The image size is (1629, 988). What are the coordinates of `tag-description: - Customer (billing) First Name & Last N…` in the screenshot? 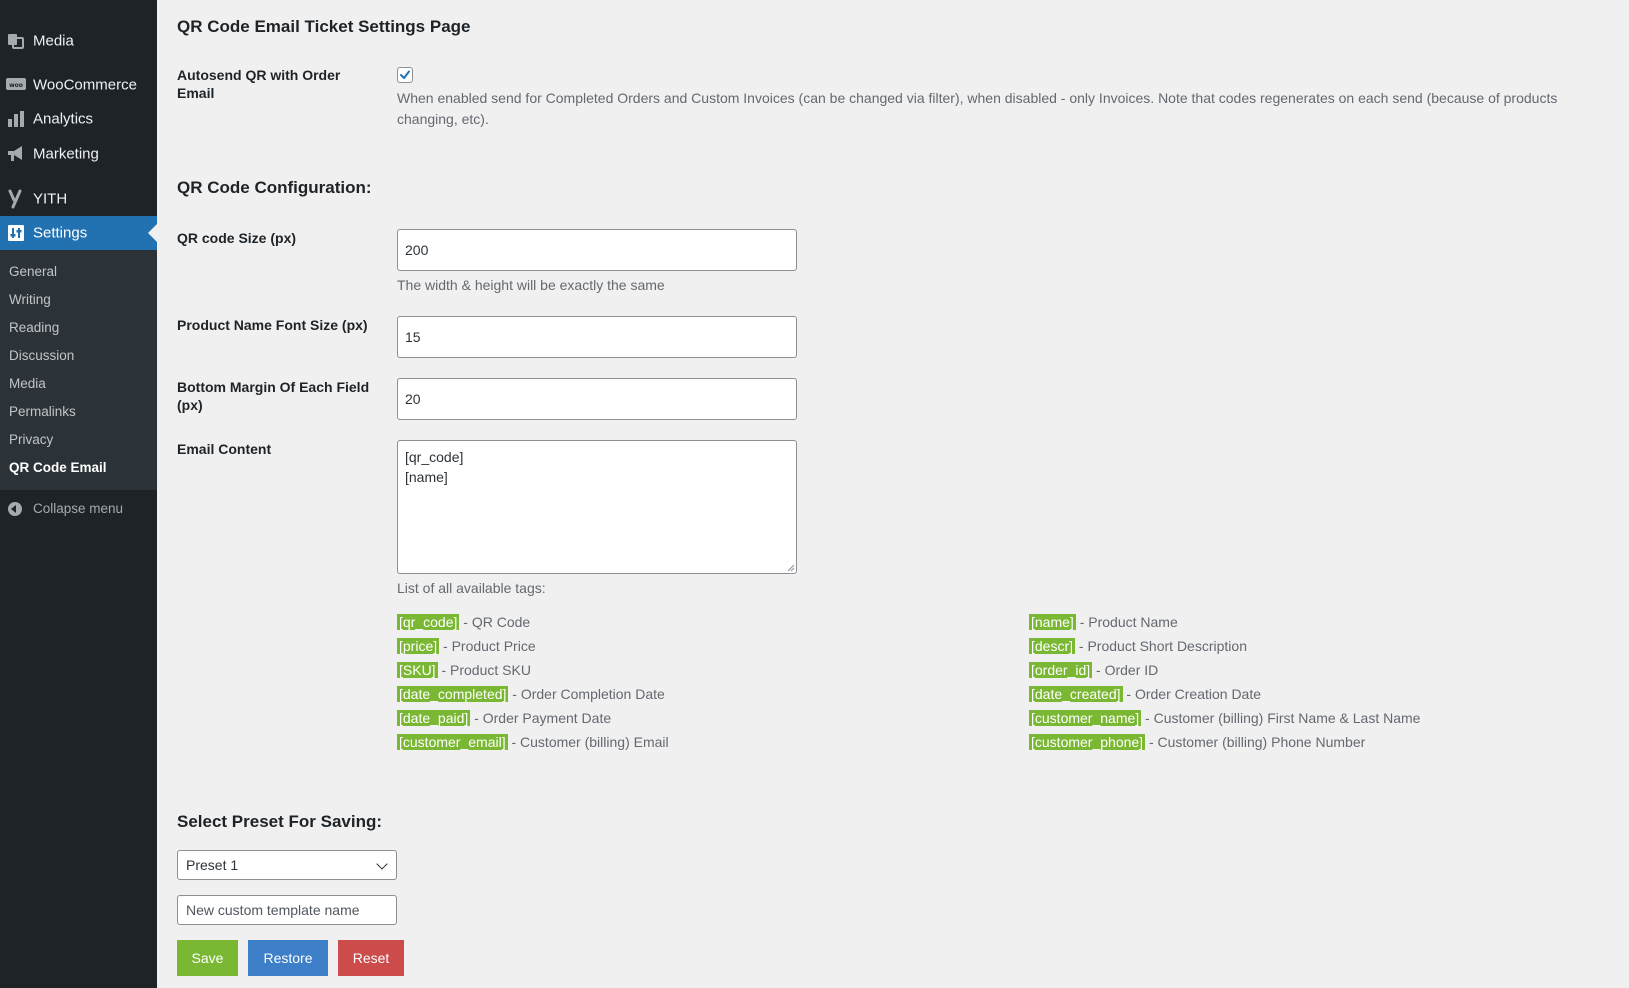 It's located at (1281, 718).